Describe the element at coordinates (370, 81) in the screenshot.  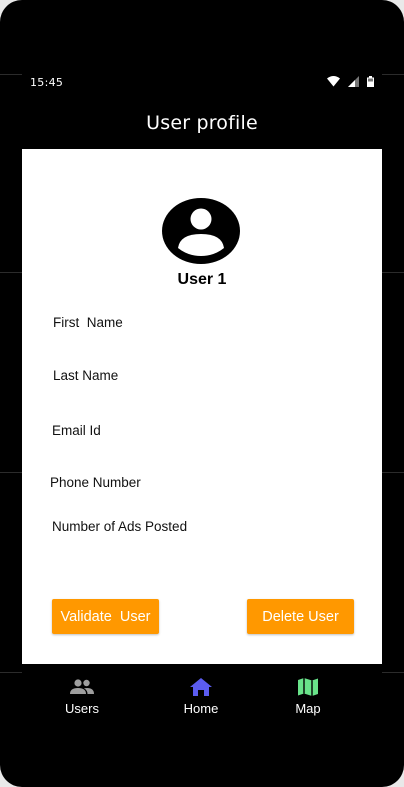
I see `battery-icon` at that location.